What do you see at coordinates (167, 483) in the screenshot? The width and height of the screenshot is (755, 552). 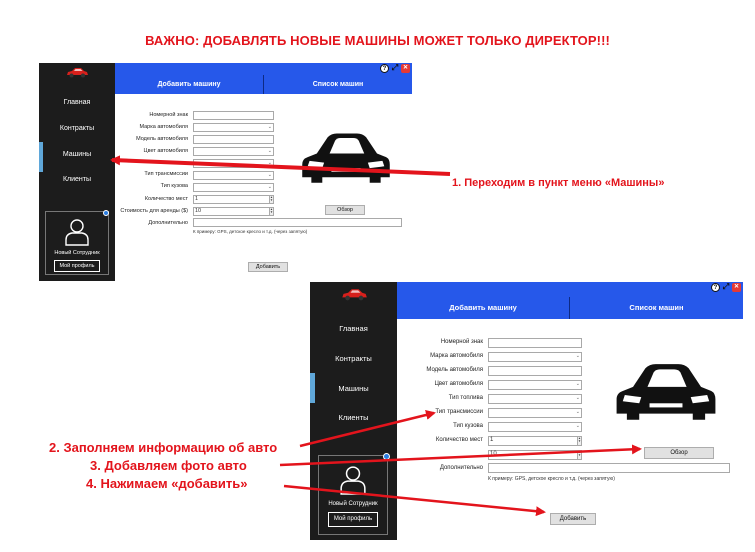 I see `step-4-annotation: 4. Нажимаем «добавить»` at bounding box center [167, 483].